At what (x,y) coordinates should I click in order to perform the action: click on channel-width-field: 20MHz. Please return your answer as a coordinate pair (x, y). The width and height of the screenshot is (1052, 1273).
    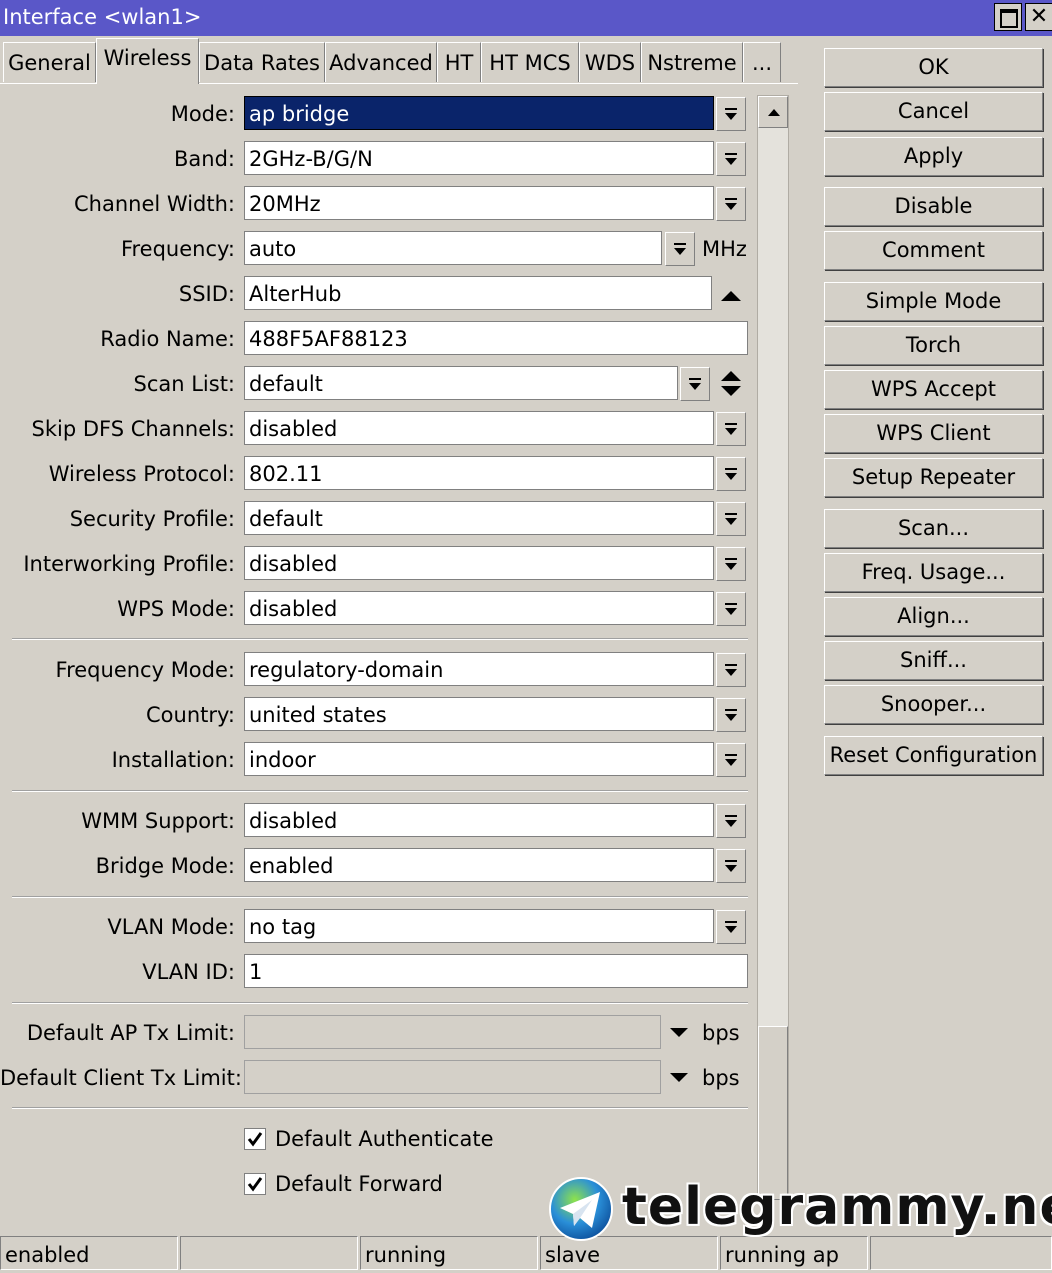
    Looking at the image, I should click on (479, 203).